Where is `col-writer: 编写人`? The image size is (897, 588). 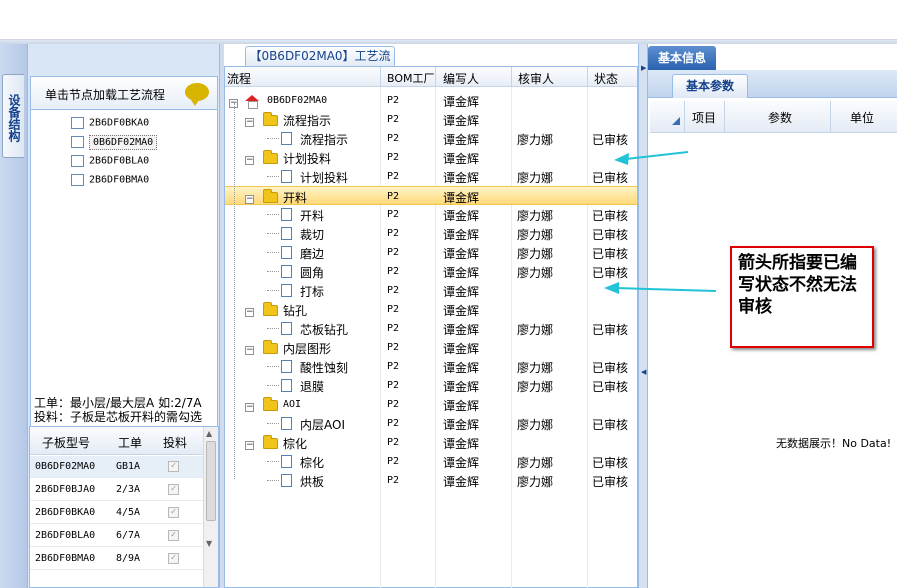 col-writer: 编写人 is located at coordinates (461, 78).